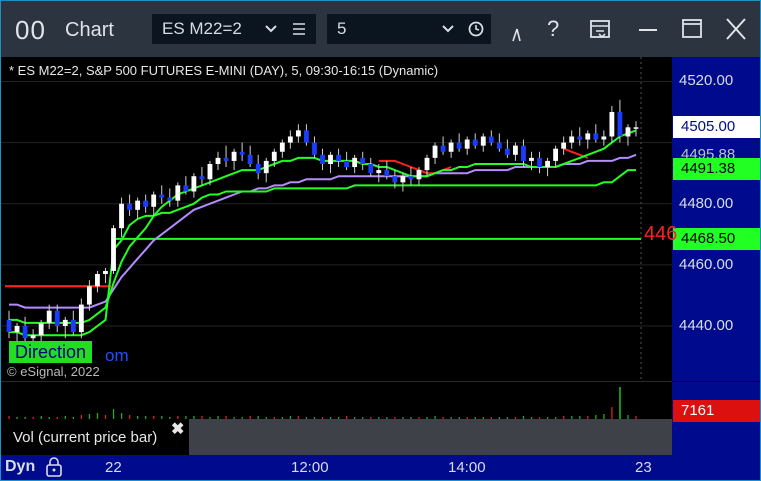 The width and height of the screenshot is (761, 481). What do you see at coordinates (113, 414) in the screenshot?
I see `volume-bar` at bounding box center [113, 414].